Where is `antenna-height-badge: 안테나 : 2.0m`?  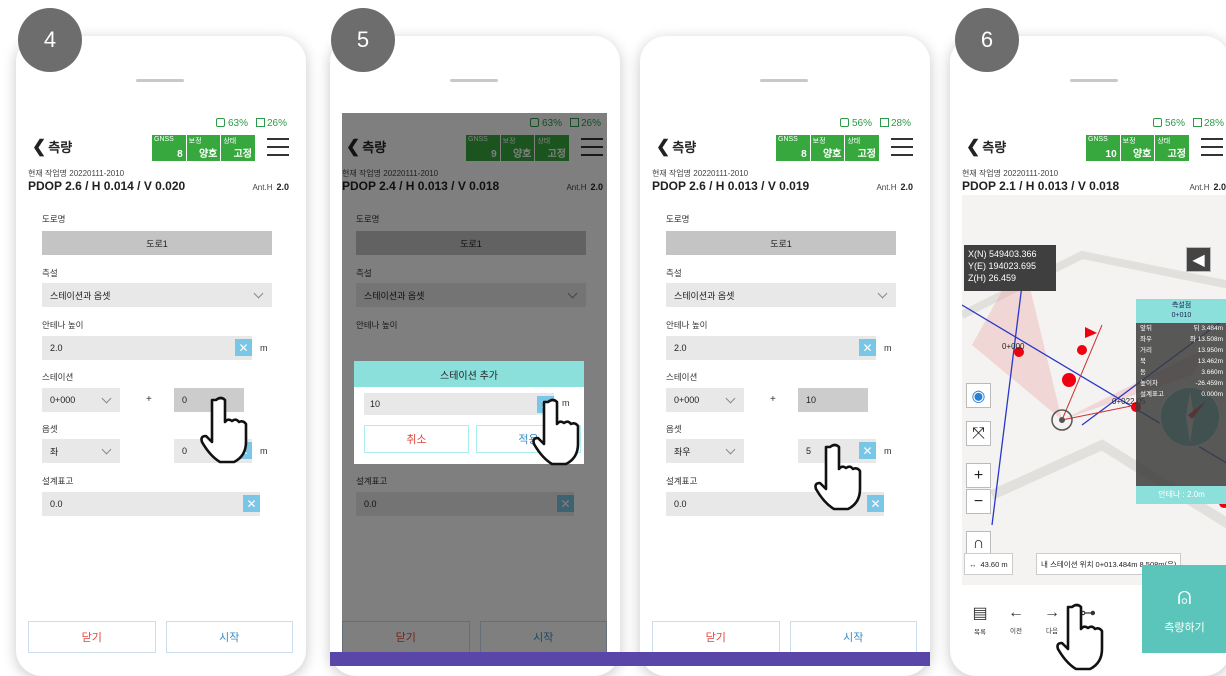
antenna-height-badge: 안테나 : 2.0m is located at coordinates (1181, 495).